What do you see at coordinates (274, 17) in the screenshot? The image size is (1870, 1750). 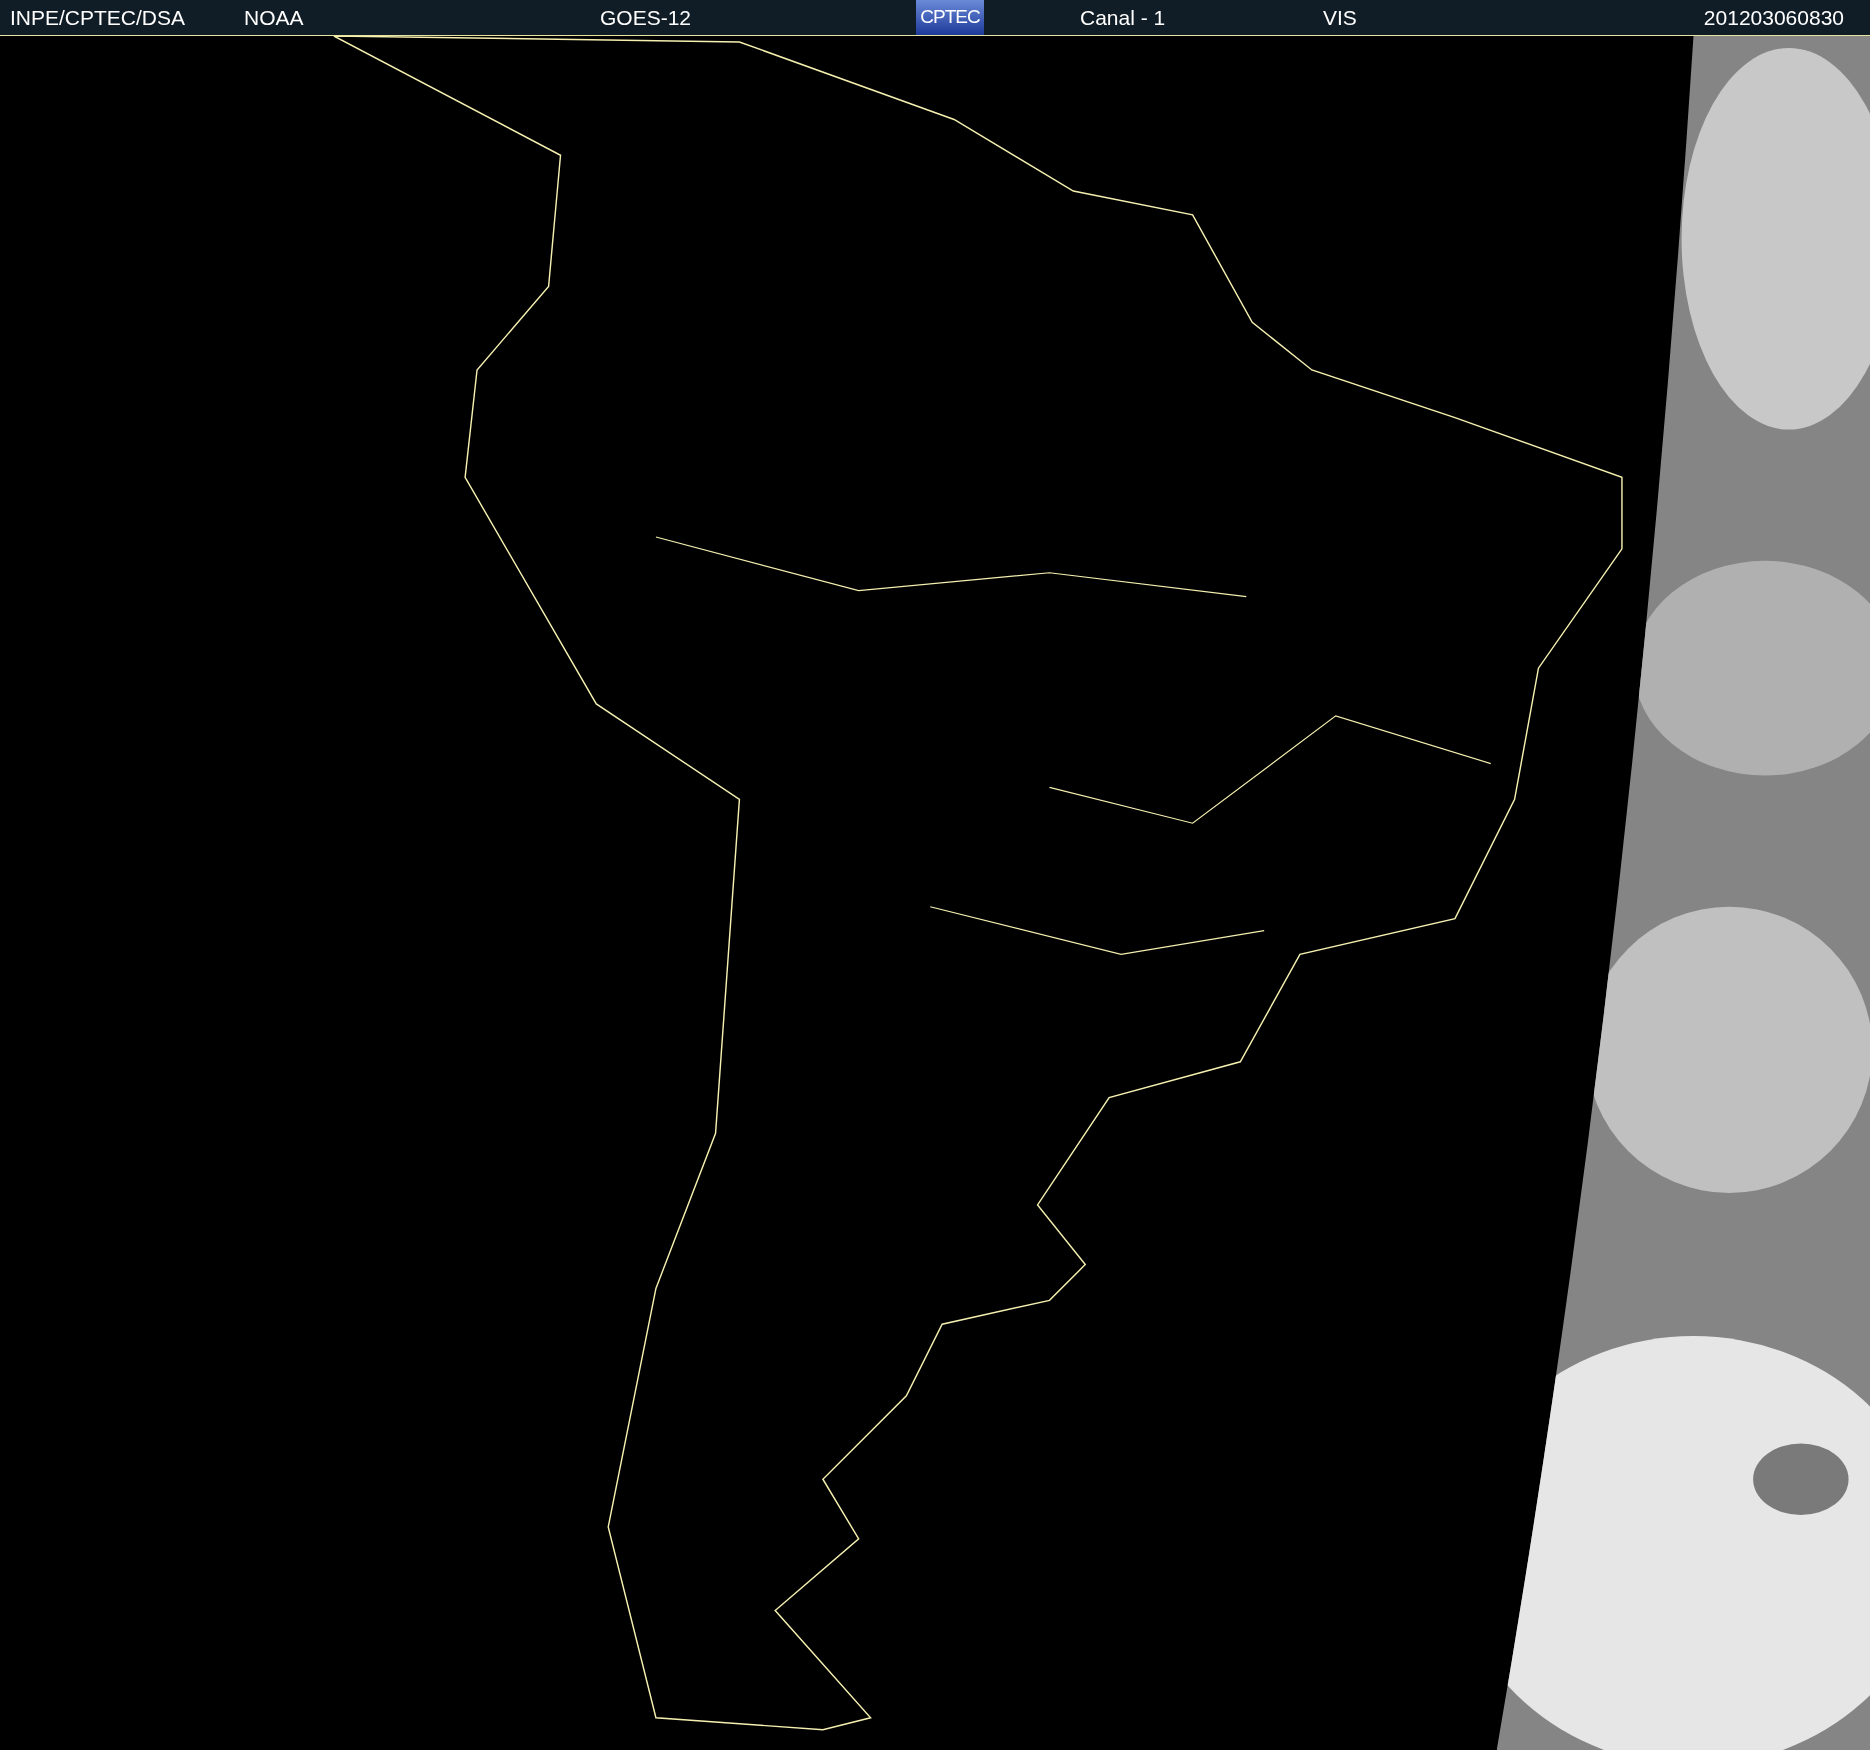 I see `agency-label: NOAA` at bounding box center [274, 17].